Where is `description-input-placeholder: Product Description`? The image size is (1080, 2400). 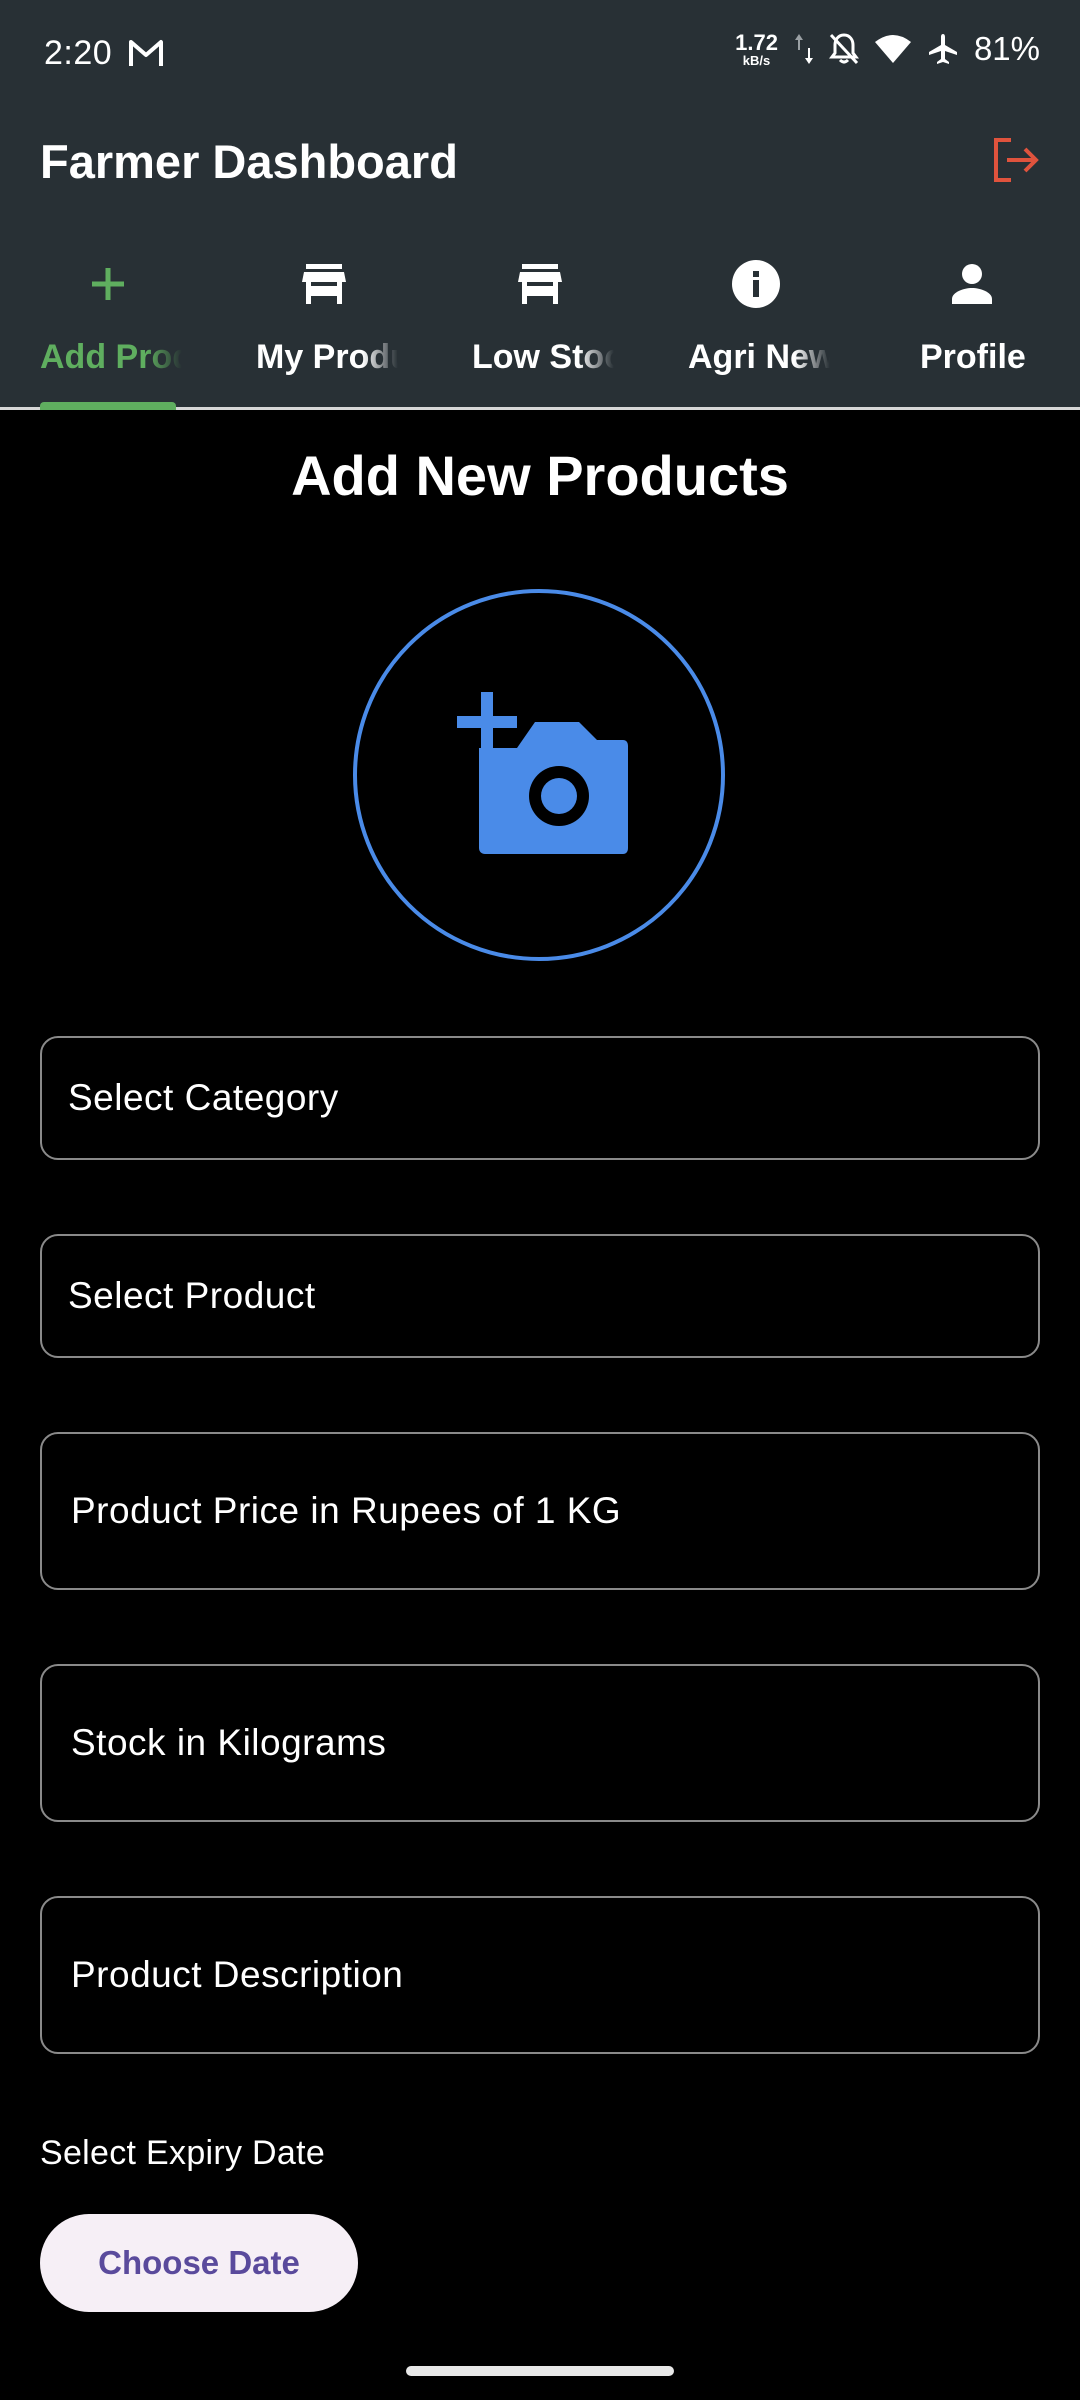 description-input-placeholder: Product Description is located at coordinates (237, 1974).